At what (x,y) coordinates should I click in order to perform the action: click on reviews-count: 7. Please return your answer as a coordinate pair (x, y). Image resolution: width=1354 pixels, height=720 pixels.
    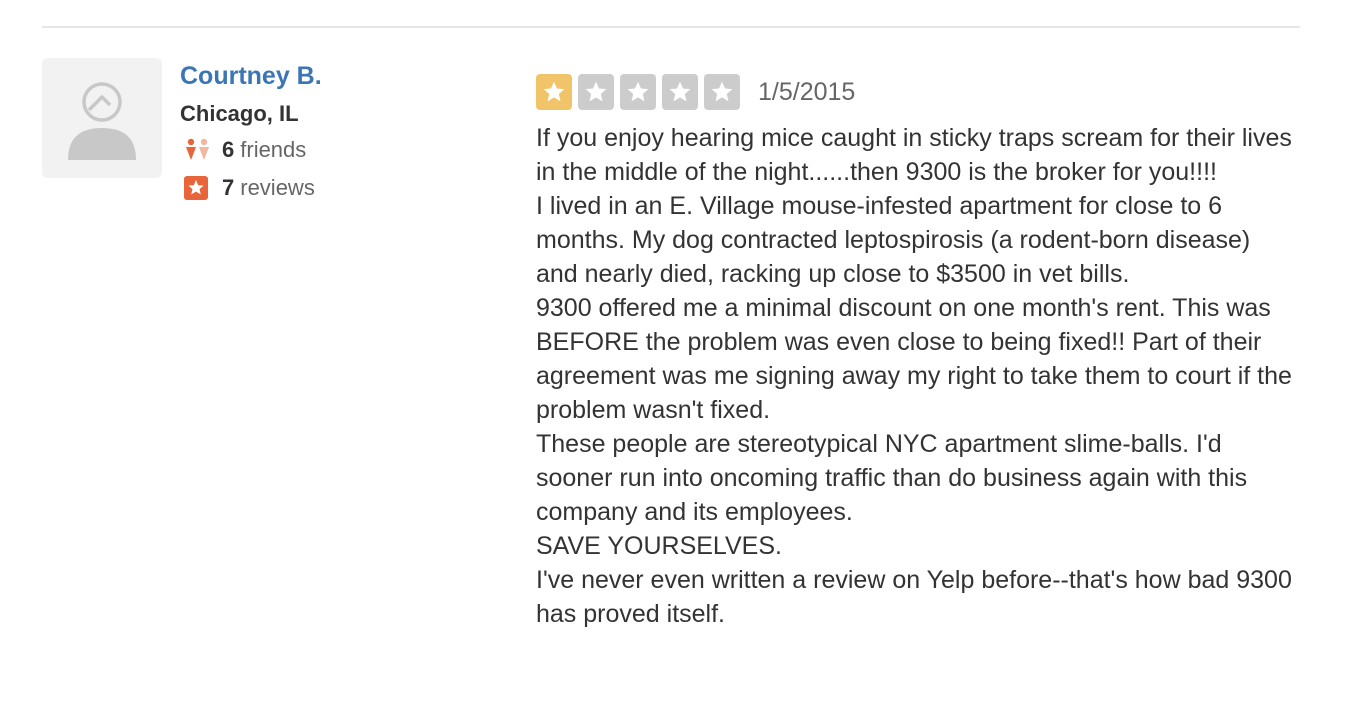
    Looking at the image, I should click on (228, 187).